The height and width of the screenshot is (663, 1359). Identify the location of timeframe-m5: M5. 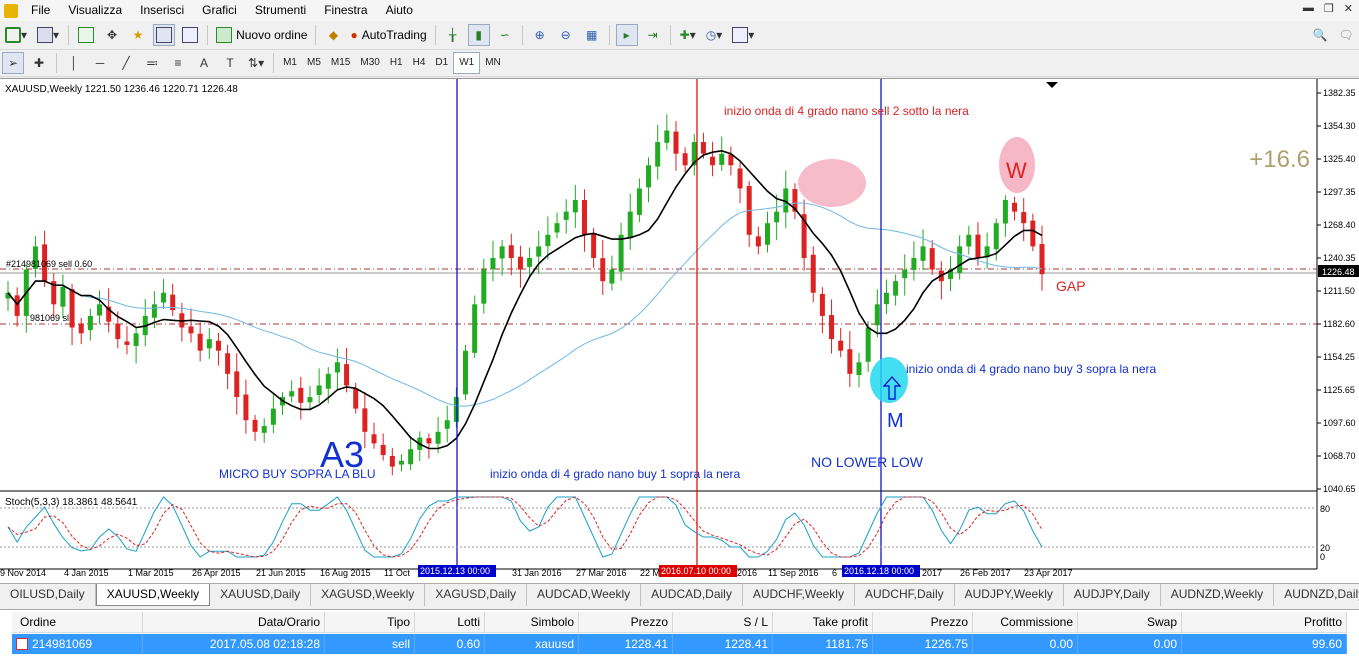
(314, 63).